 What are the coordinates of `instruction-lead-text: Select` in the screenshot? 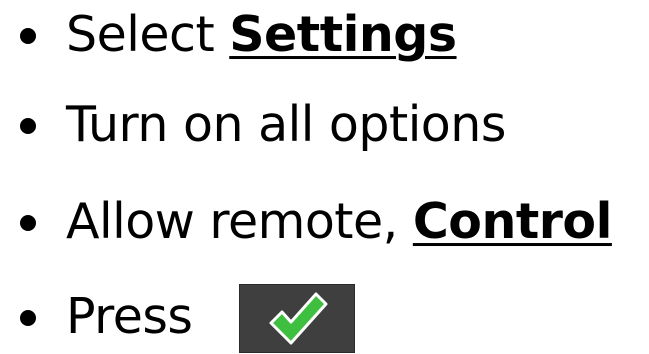 It's located at (148, 35).